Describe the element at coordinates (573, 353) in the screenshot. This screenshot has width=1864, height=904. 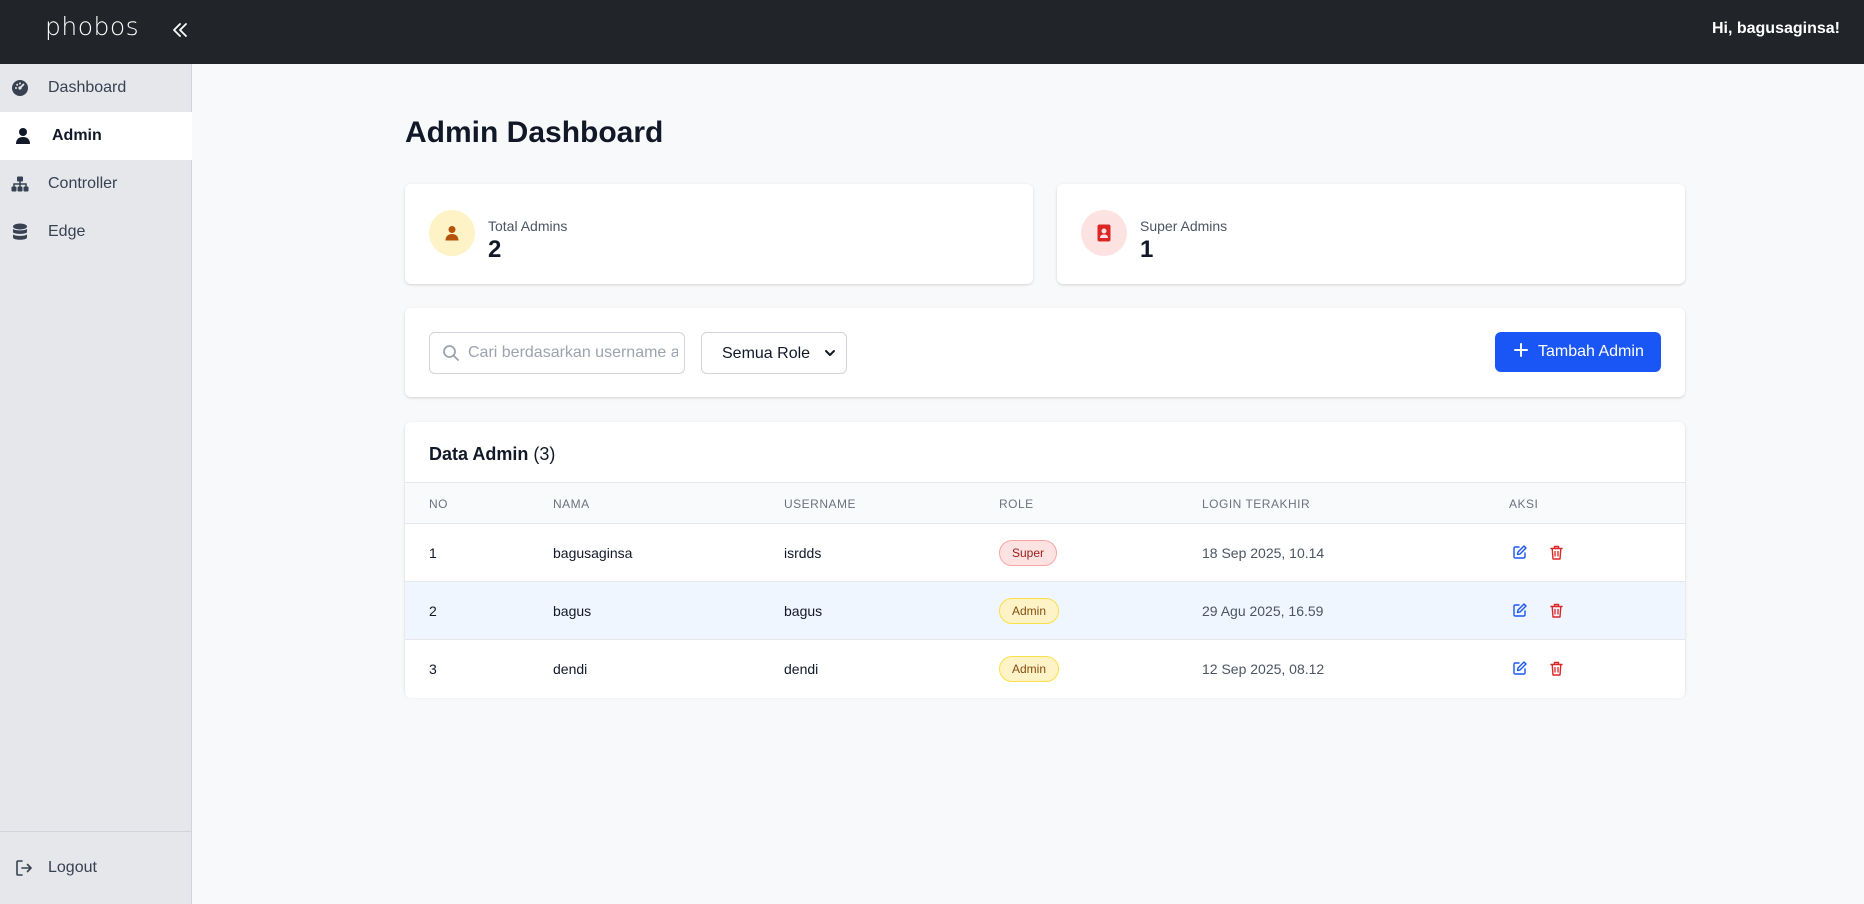
I see `search-input` at that location.